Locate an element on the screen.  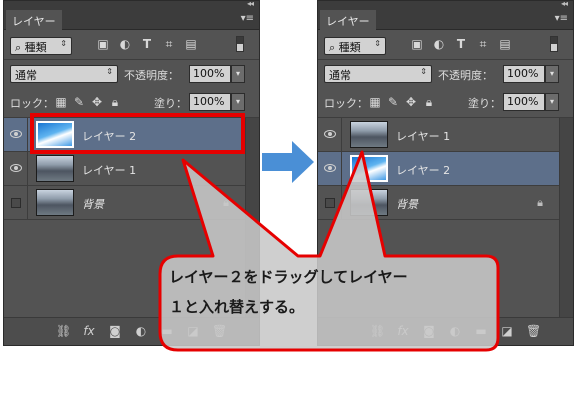
right-arrow-icon is located at coordinates (288, 162).